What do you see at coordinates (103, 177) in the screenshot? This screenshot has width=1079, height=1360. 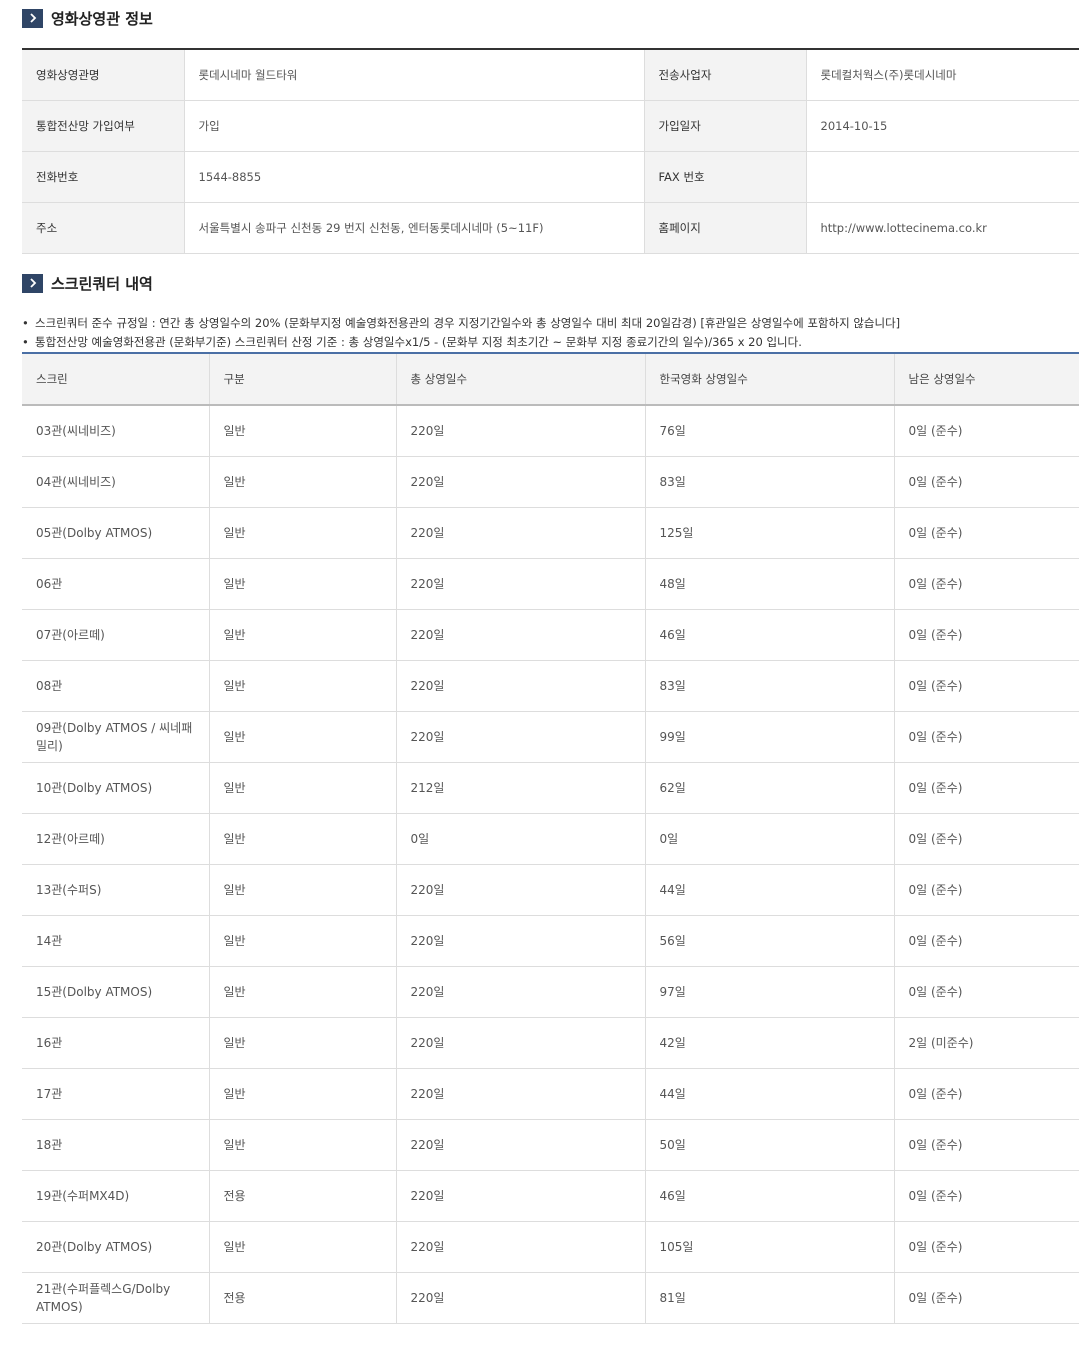 I see `info-label: 전화번호` at bounding box center [103, 177].